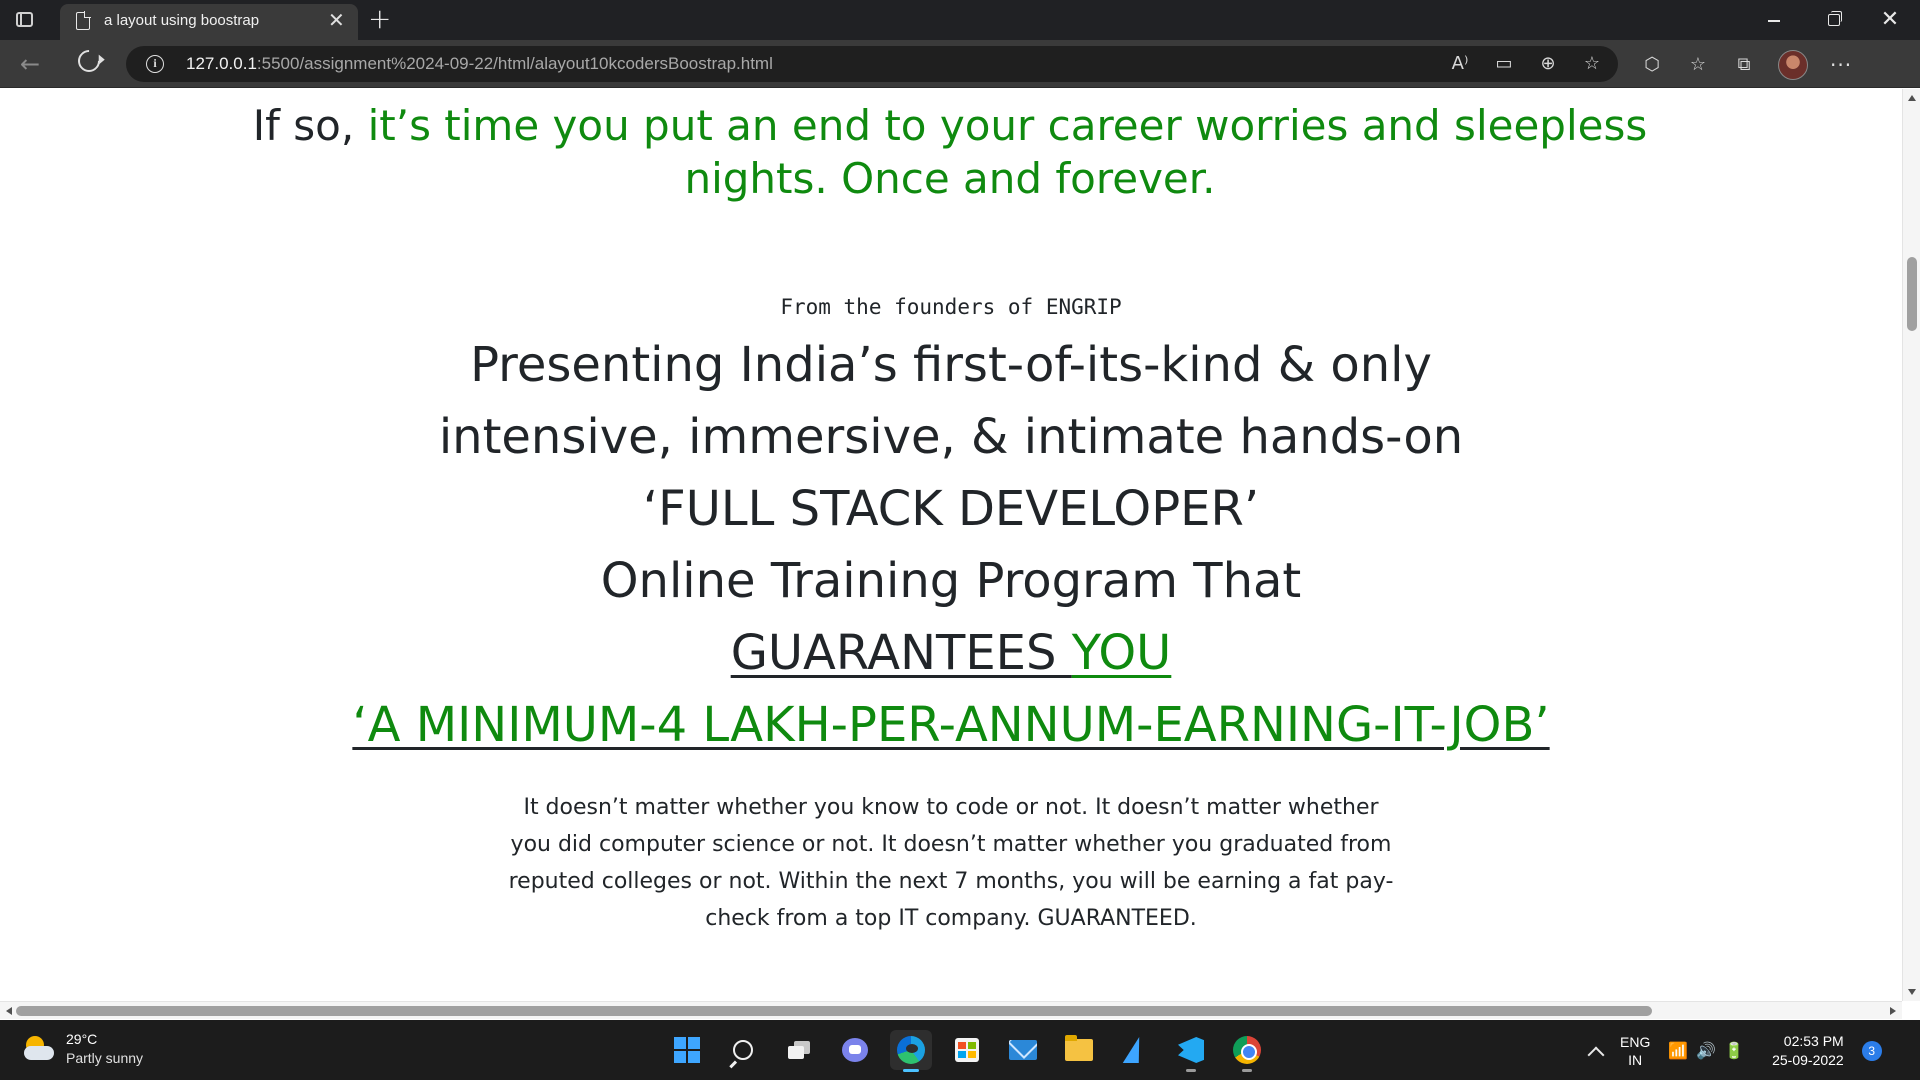 This screenshot has height=1080, width=1920. Describe the element at coordinates (30, 64) in the screenshot. I see `back-arrow-icon: ←` at that location.